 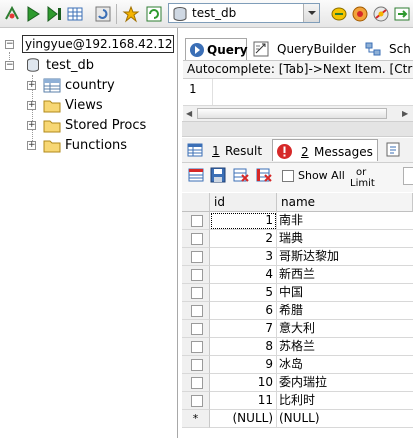 What do you see at coordinates (345, 221) in the screenshot?
I see `cell-name: 南非` at bounding box center [345, 221].